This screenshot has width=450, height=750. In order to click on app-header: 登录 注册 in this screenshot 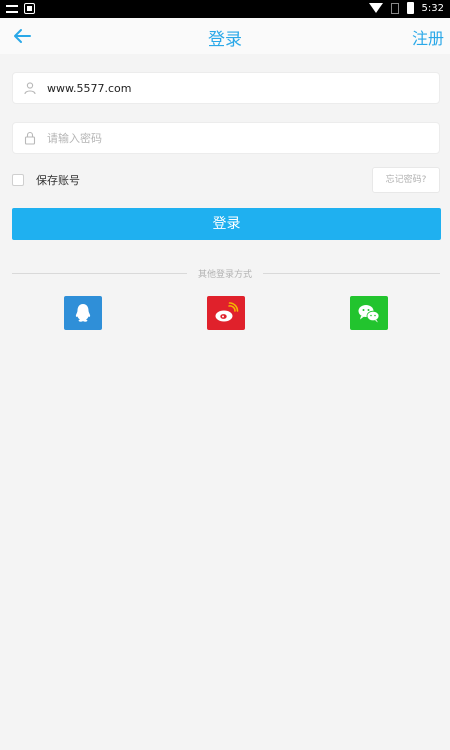, I will do `click(225, 36)`.